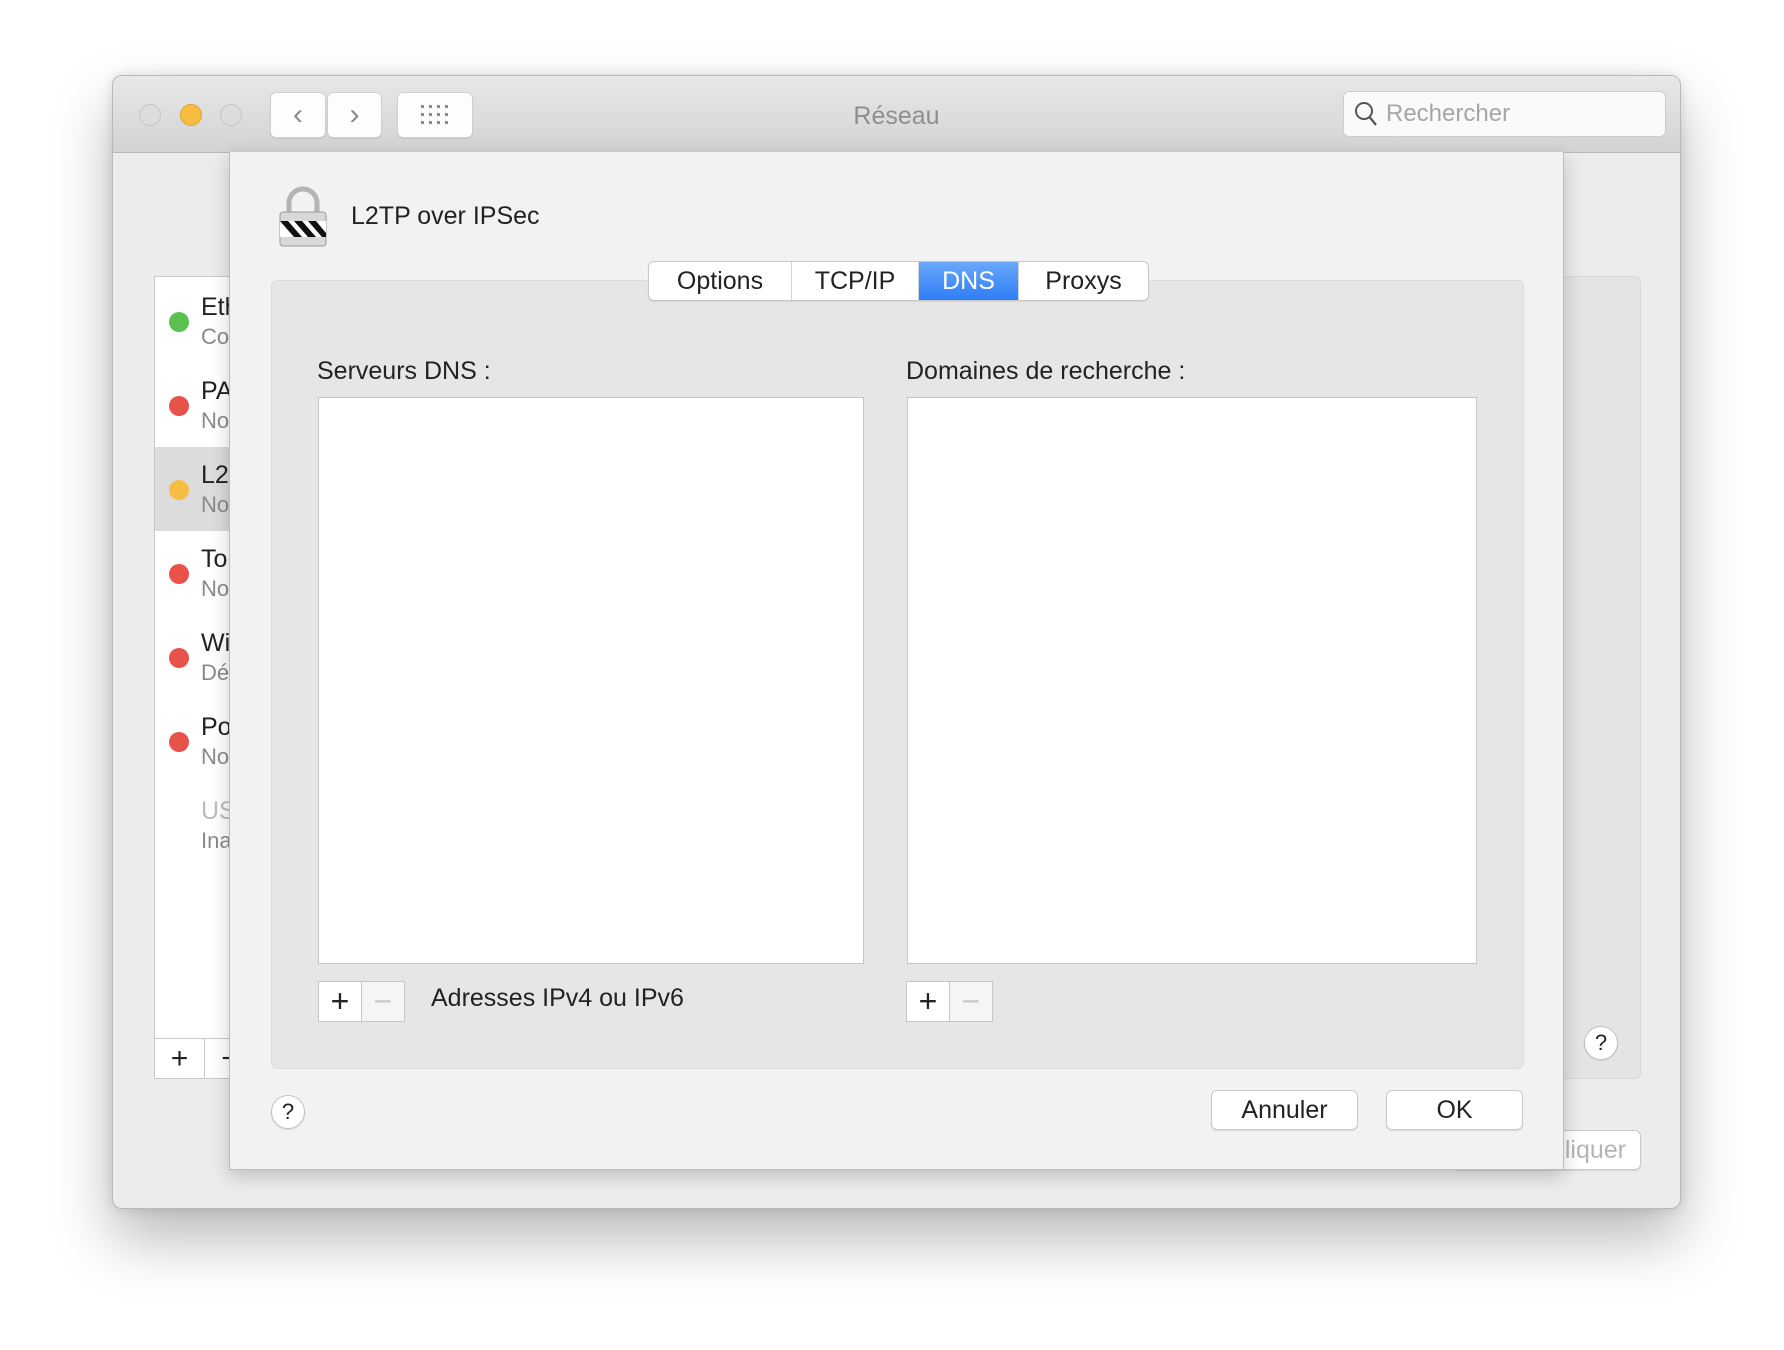 This screenshot has width=1784, height=1350. I want to click on service-status: Ina, so click(216, 840).